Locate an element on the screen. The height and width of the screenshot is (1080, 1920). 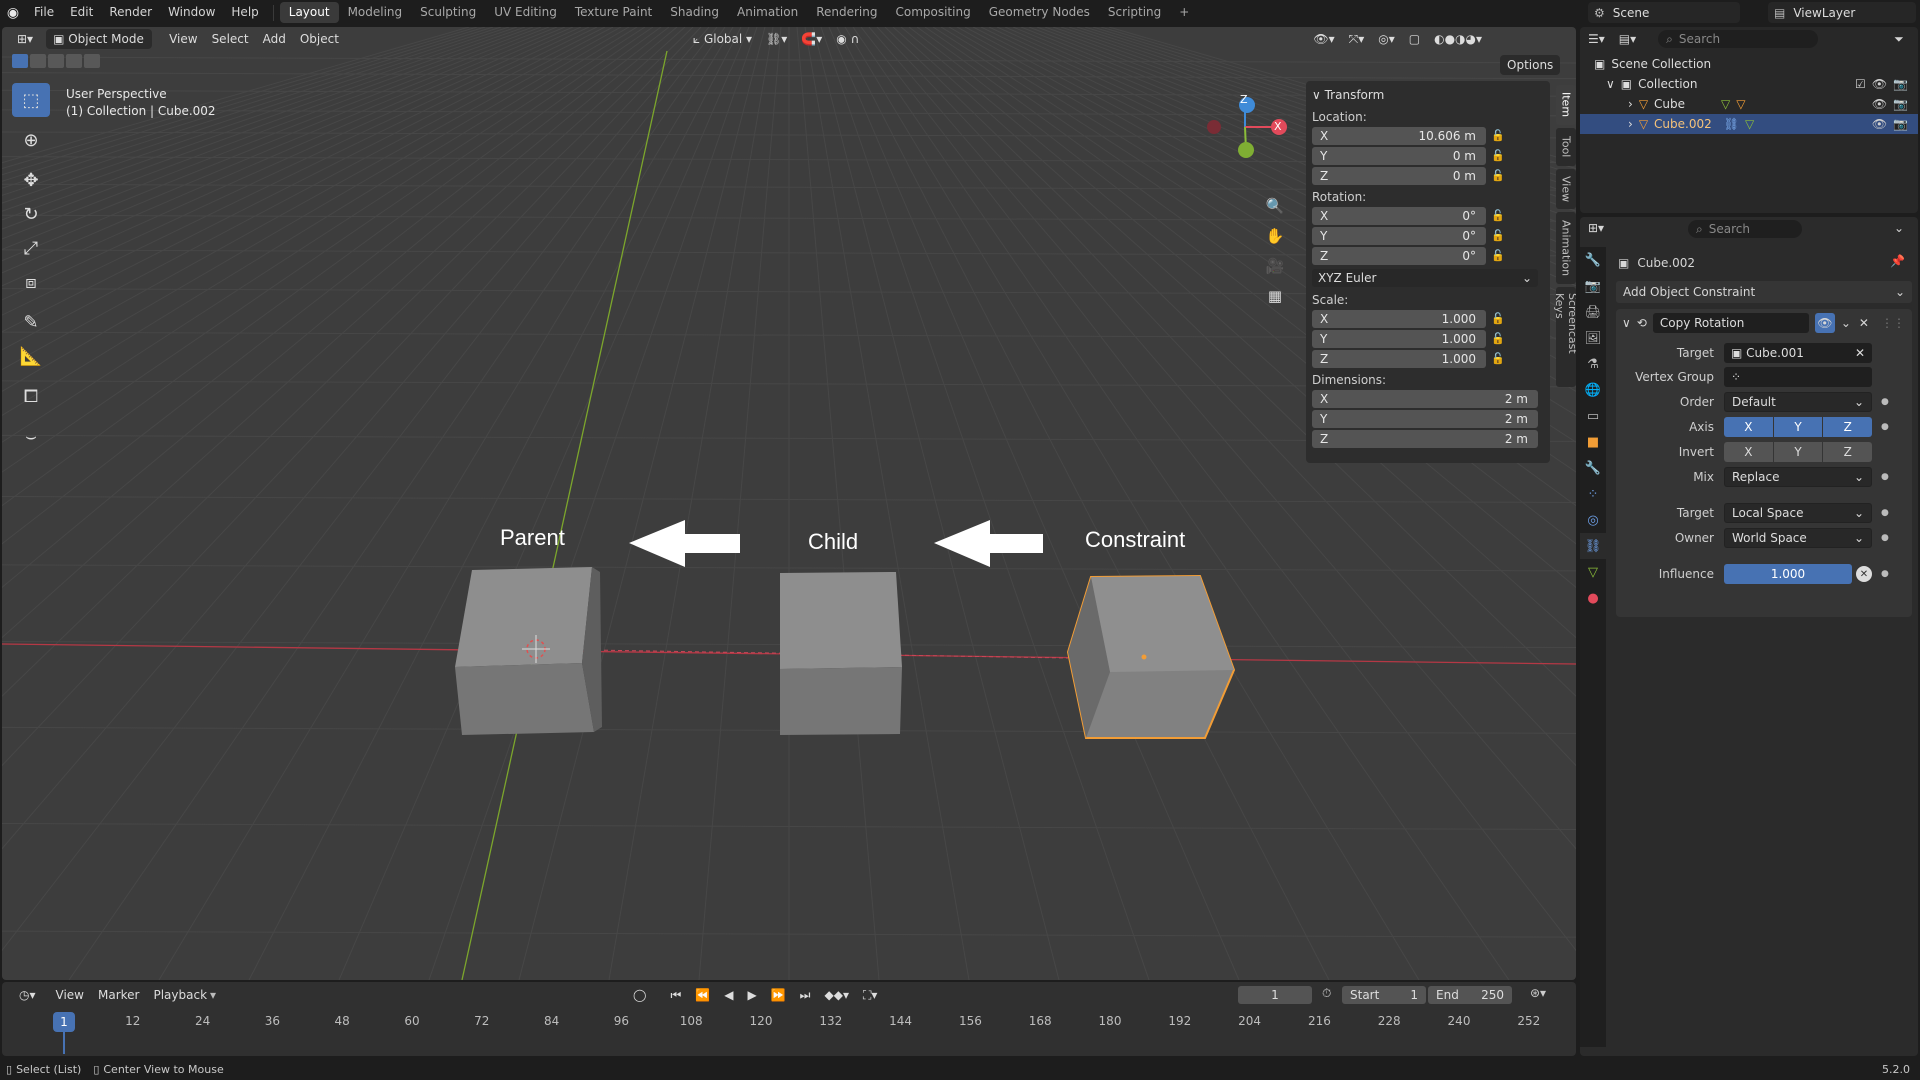
scale-x-field: X 1.000 is located at coordinates (1399, 318).